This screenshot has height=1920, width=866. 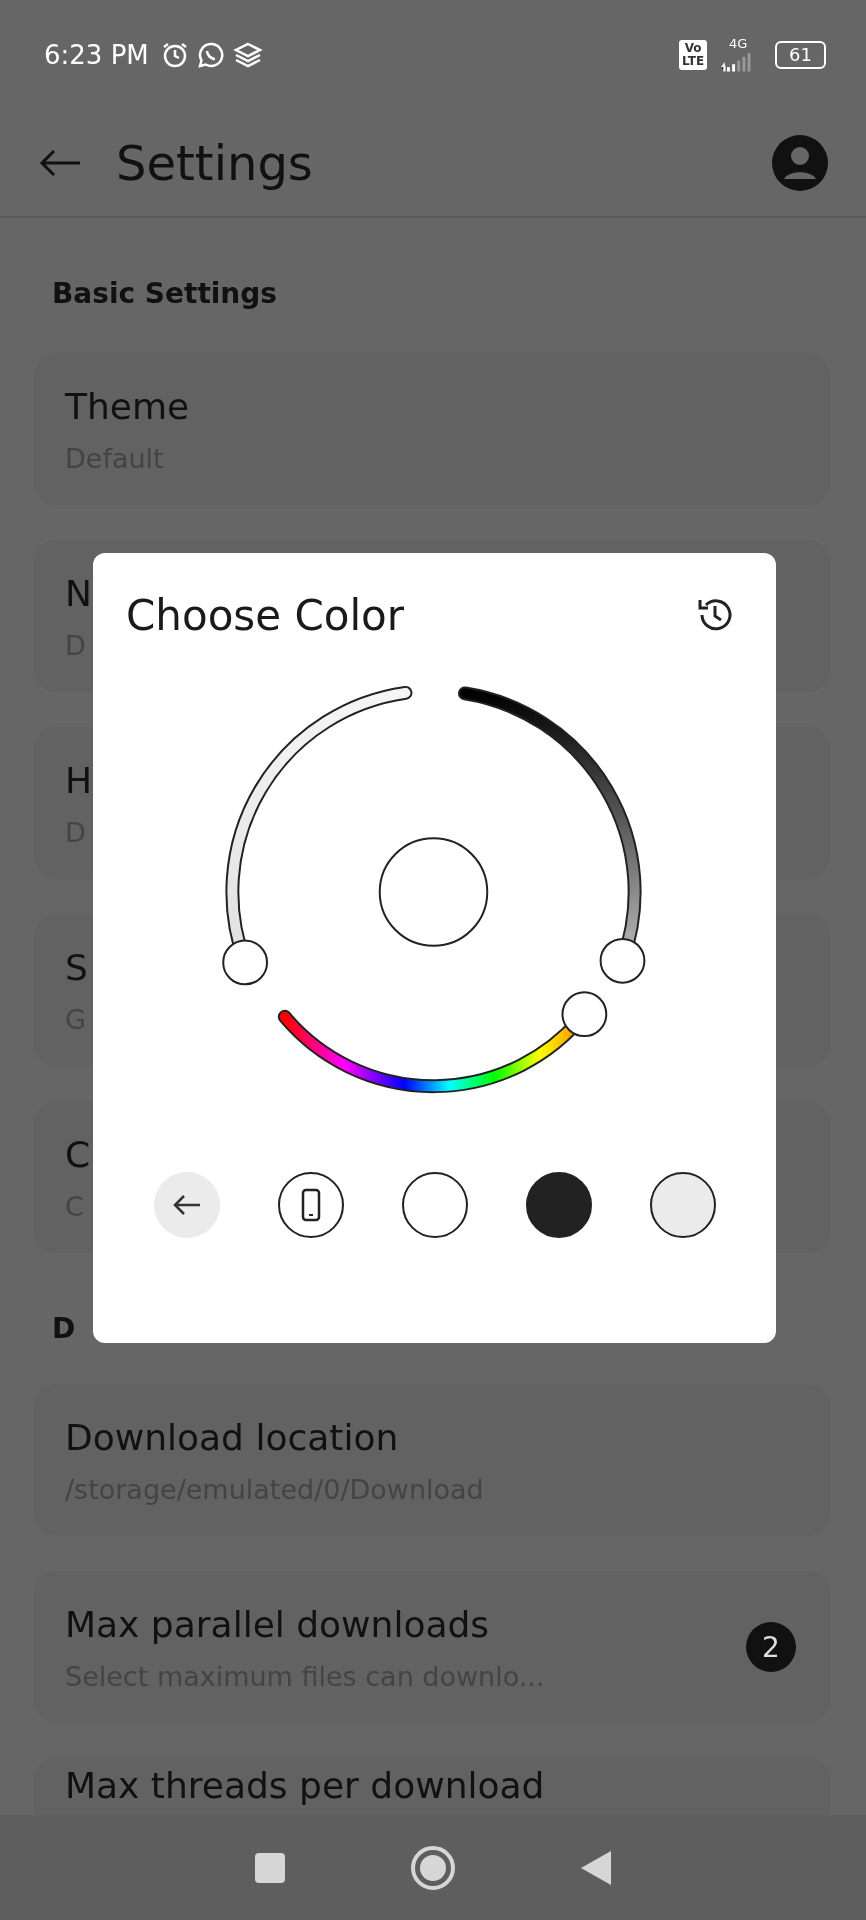 I want to click on item-title: N, so click(x=78, y=593).